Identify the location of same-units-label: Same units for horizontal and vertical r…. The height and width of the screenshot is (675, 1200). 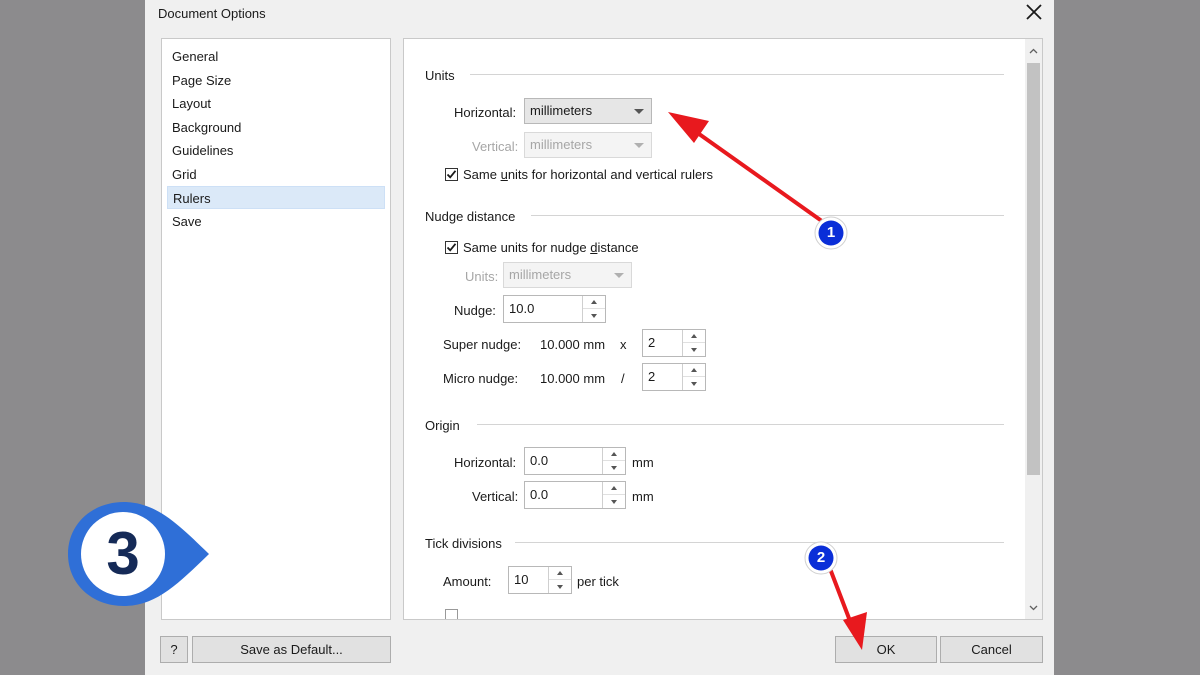
(588, 174).